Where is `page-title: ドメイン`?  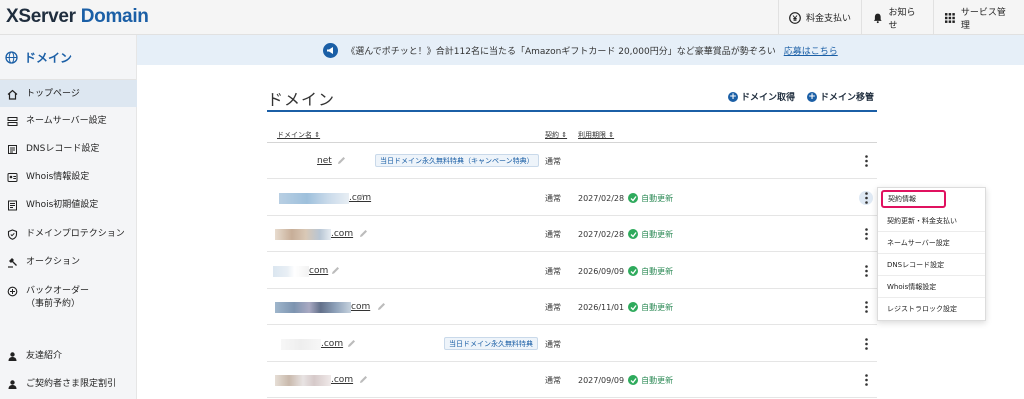
page-title: ドメイン is located at coordinates (301, 99).